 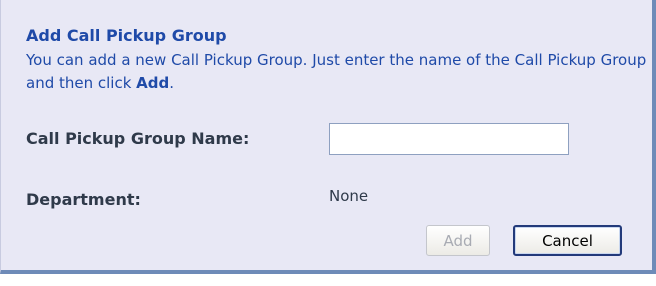 I want to click on cancel-button: Cancel, so click(x=567, y=240).